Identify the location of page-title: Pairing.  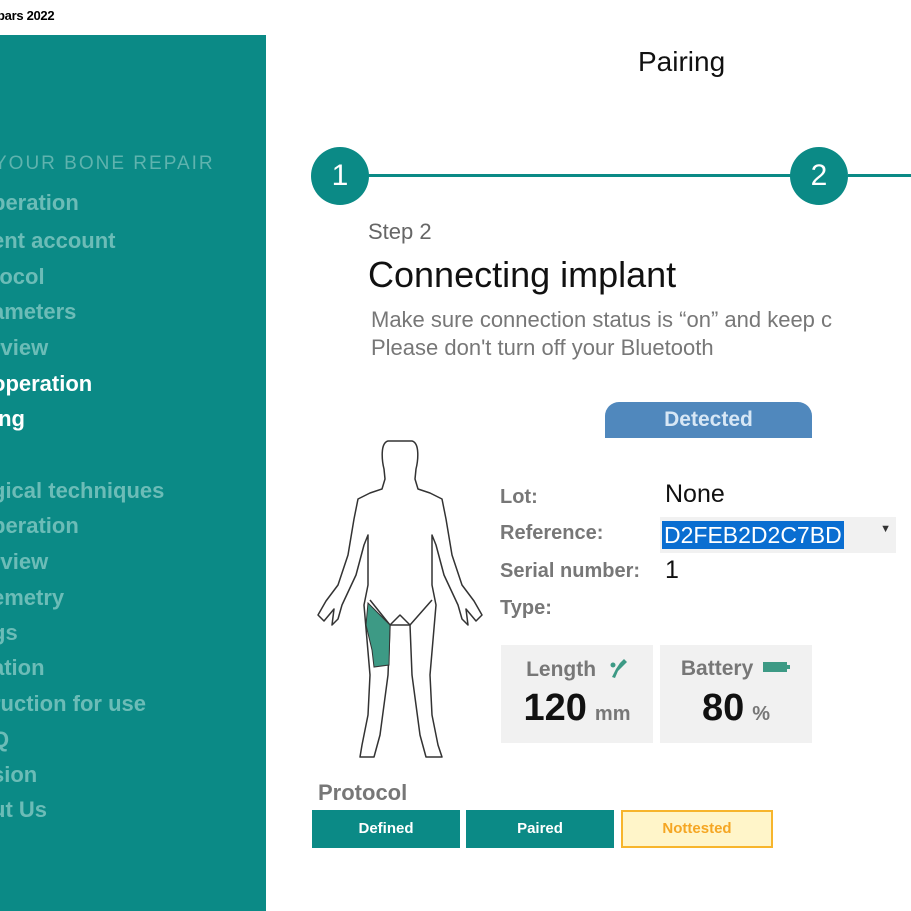
(682, 61).